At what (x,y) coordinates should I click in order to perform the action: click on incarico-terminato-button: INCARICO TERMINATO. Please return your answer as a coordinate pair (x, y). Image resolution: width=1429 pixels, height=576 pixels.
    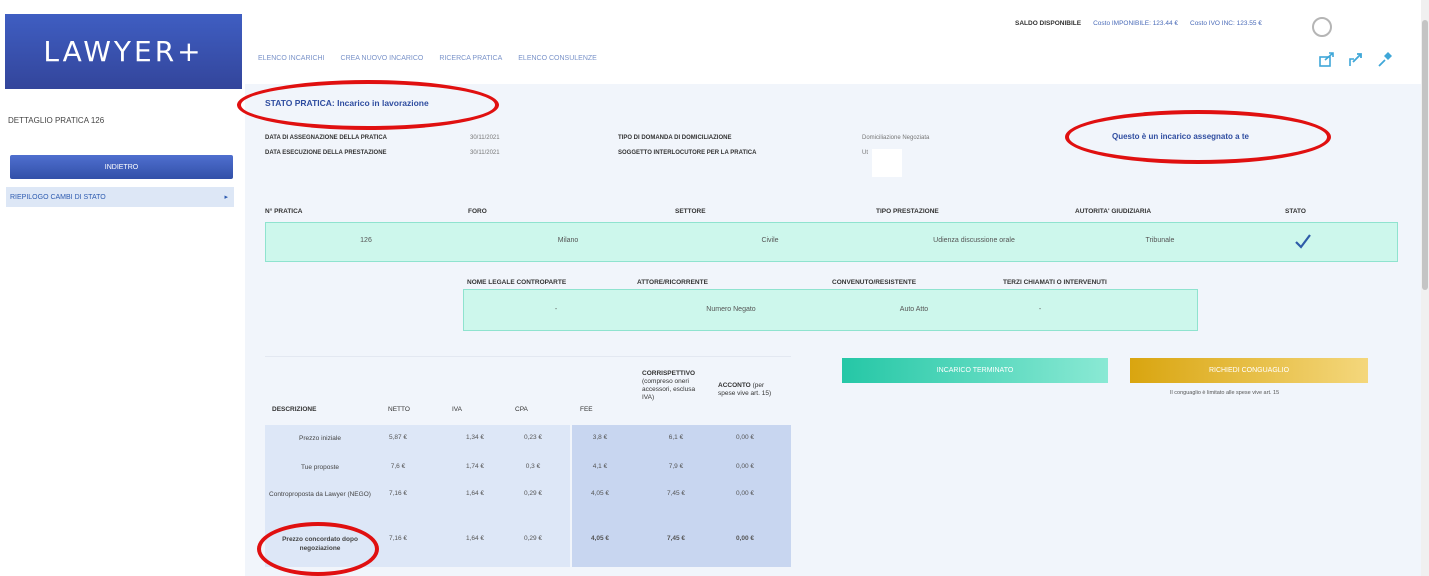
    Looking at the image, I should click on (975, 370).